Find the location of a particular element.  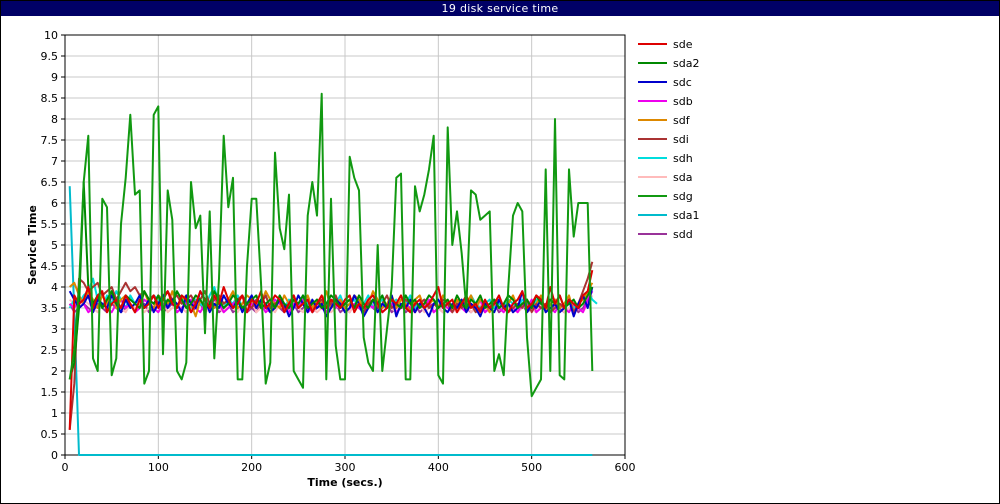

y-tick-label: 7 is located at coordinates (54, 161).